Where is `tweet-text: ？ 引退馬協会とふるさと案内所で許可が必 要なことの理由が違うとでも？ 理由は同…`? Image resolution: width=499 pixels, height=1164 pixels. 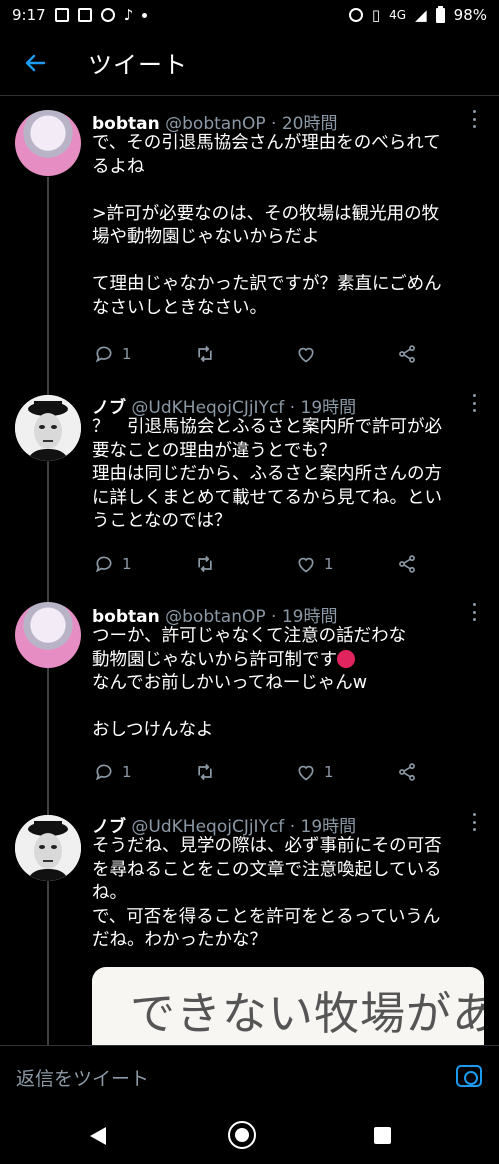 tweet-text: ？ 引退馬協会とふるさと案内所で許可が必 要なことの理由が違うとでも？ 理由は同… is located at coordinates (267, 474).